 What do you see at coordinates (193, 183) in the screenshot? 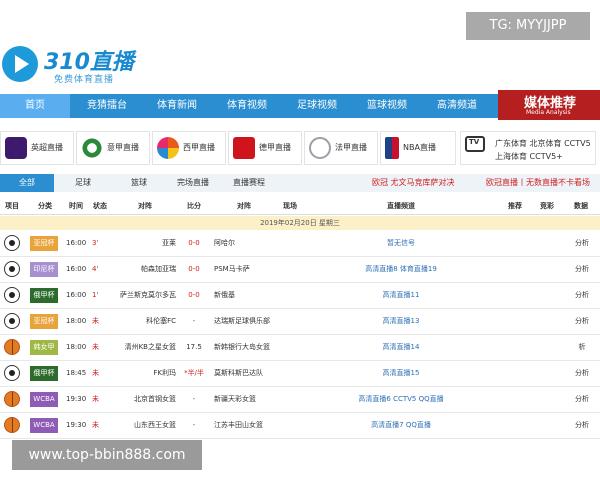
I see `tab-finished: 完场直播` at bounding box center [193, 183].